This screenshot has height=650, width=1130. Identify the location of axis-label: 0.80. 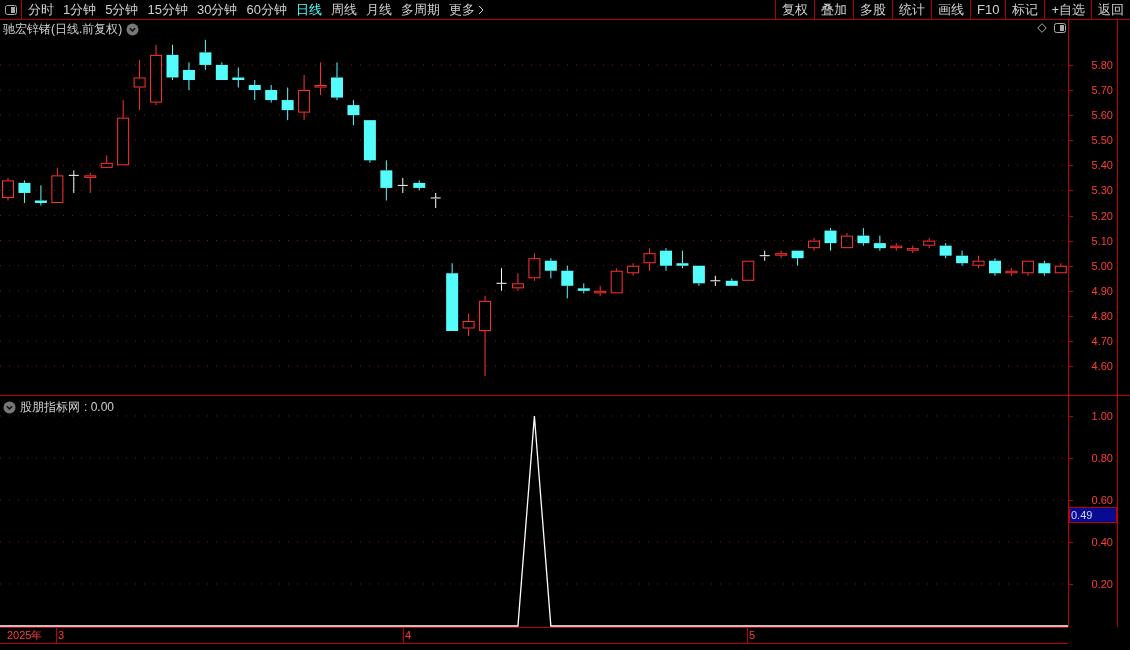
(1102, 457).